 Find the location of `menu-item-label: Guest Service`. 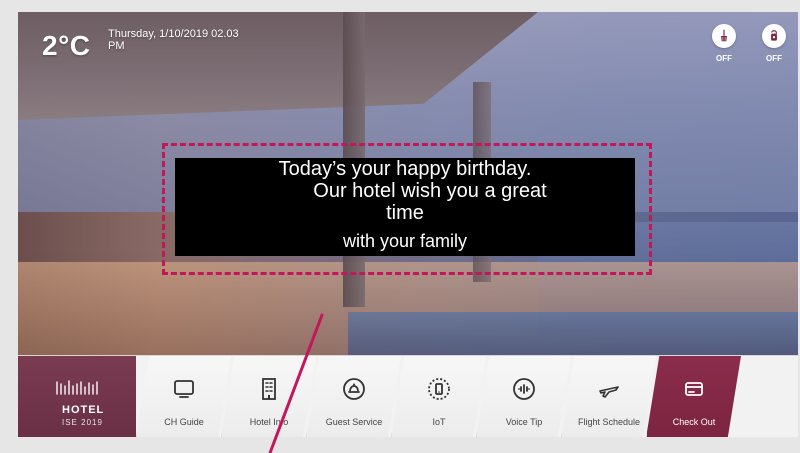

menu-item-label: Guest Service is located at coordinates (354, 422).